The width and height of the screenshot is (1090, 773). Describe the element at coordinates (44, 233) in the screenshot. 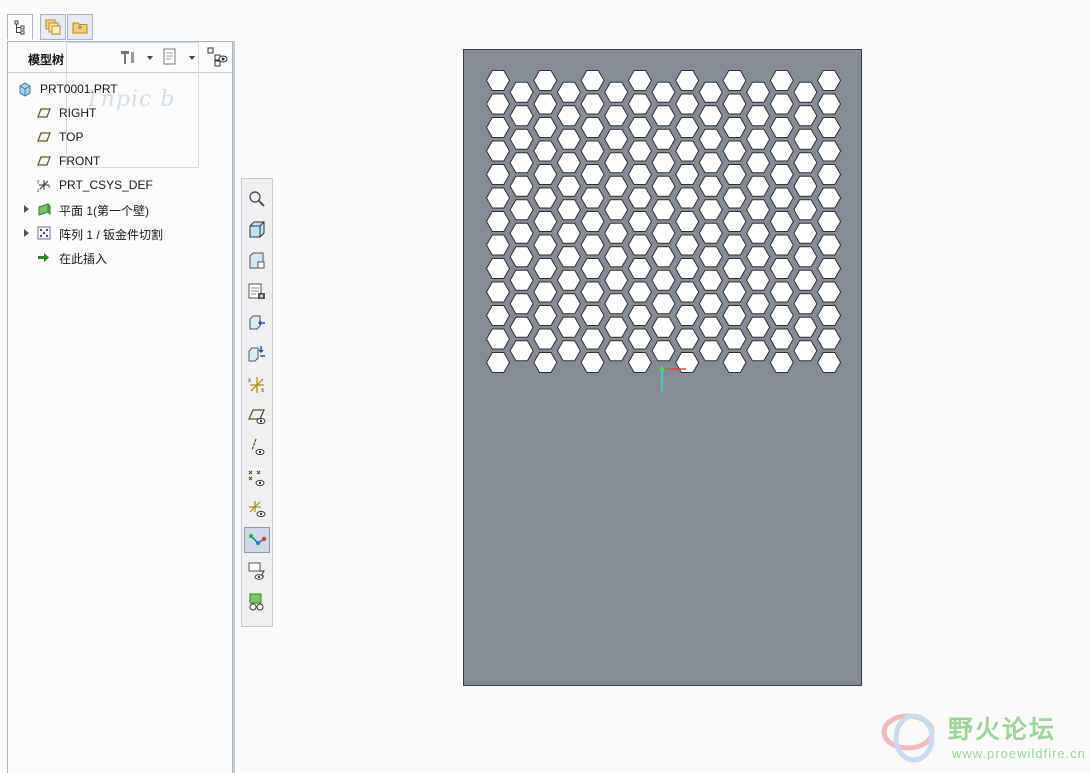

I see `pattern-icon` at that location.